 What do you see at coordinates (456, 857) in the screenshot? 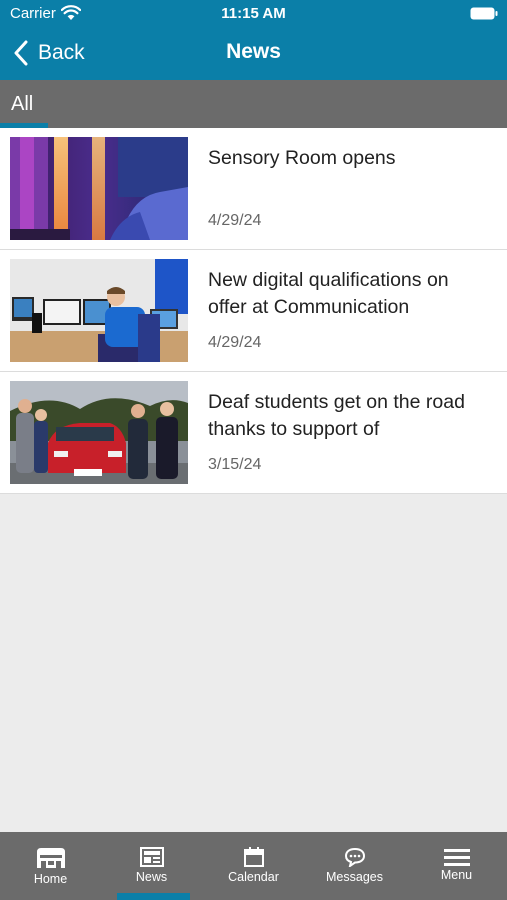
I see `menu-icon` at bounding box center [456, 857].